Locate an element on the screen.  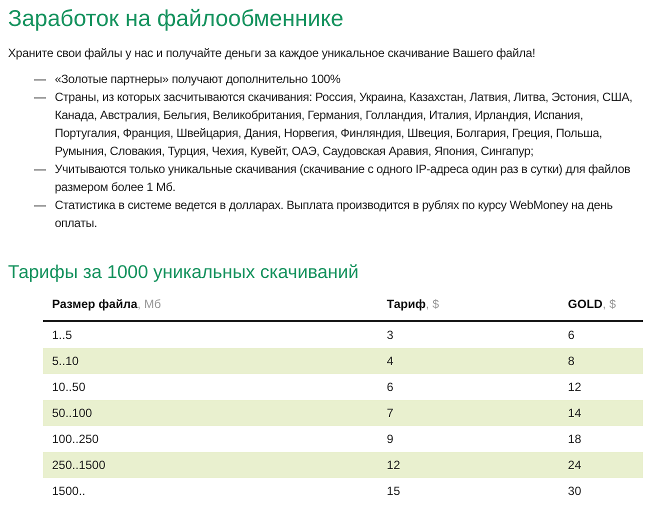
column-header: Тариф, $ is located at coordinates (468, 304).